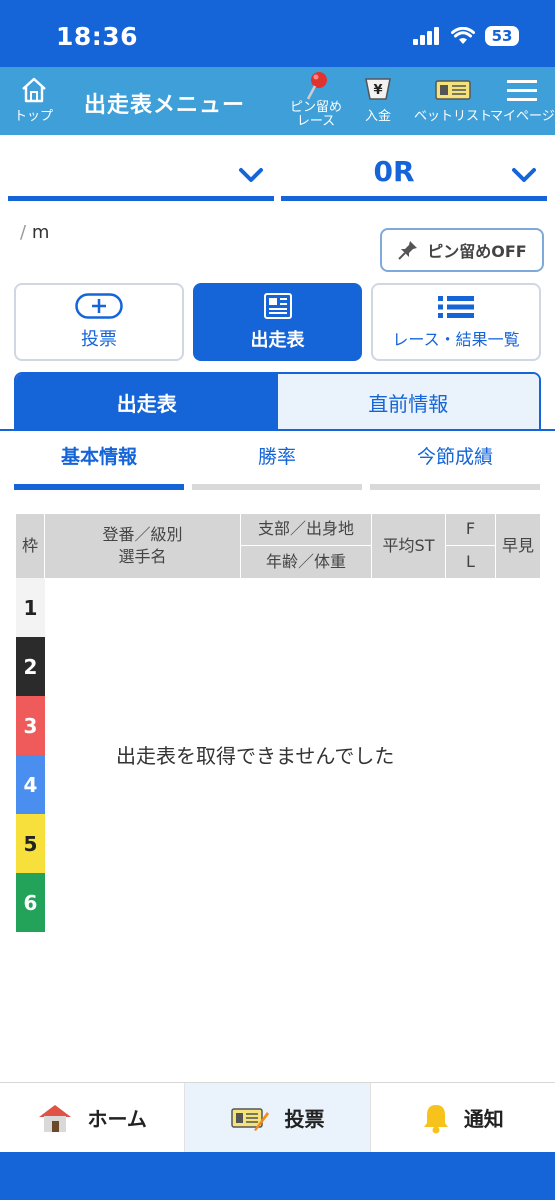 Image resolution: width=555 pixels, height=1200 pixels. I want to click on deposit-button: ¥ 入金, so click(378, 99).